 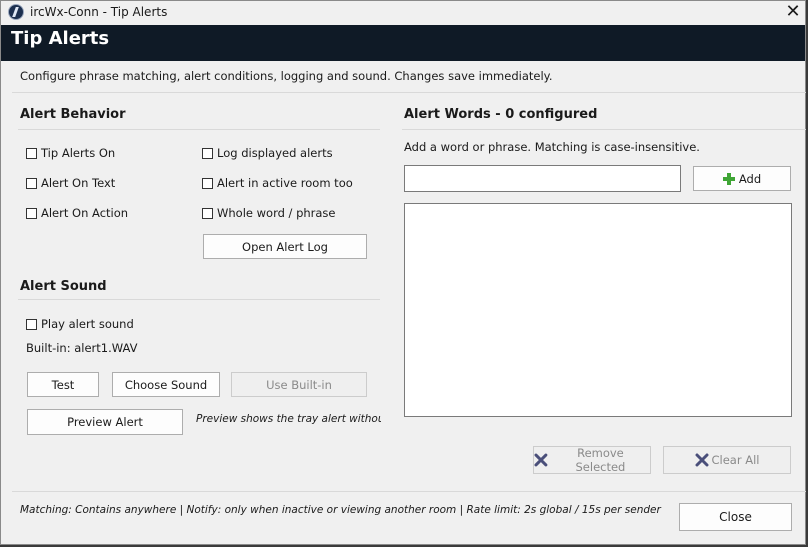 I want to click on remove-x-icon, so click(x=541, y=460).